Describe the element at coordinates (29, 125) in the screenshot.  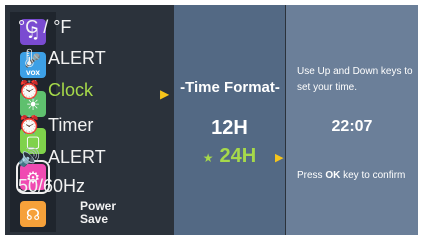
I see `alarm-clock-icon: ⏰` at that location.